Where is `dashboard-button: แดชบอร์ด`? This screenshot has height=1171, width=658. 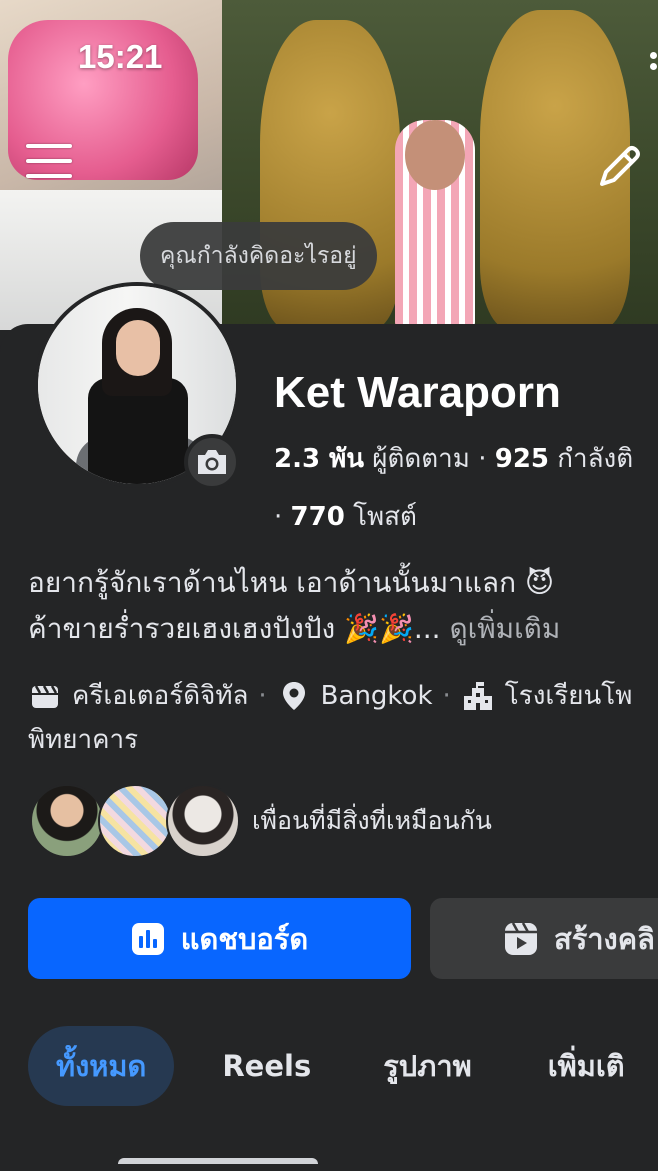 dashboard-button: แดชบอร์ด is located at coordinates (219, 938).